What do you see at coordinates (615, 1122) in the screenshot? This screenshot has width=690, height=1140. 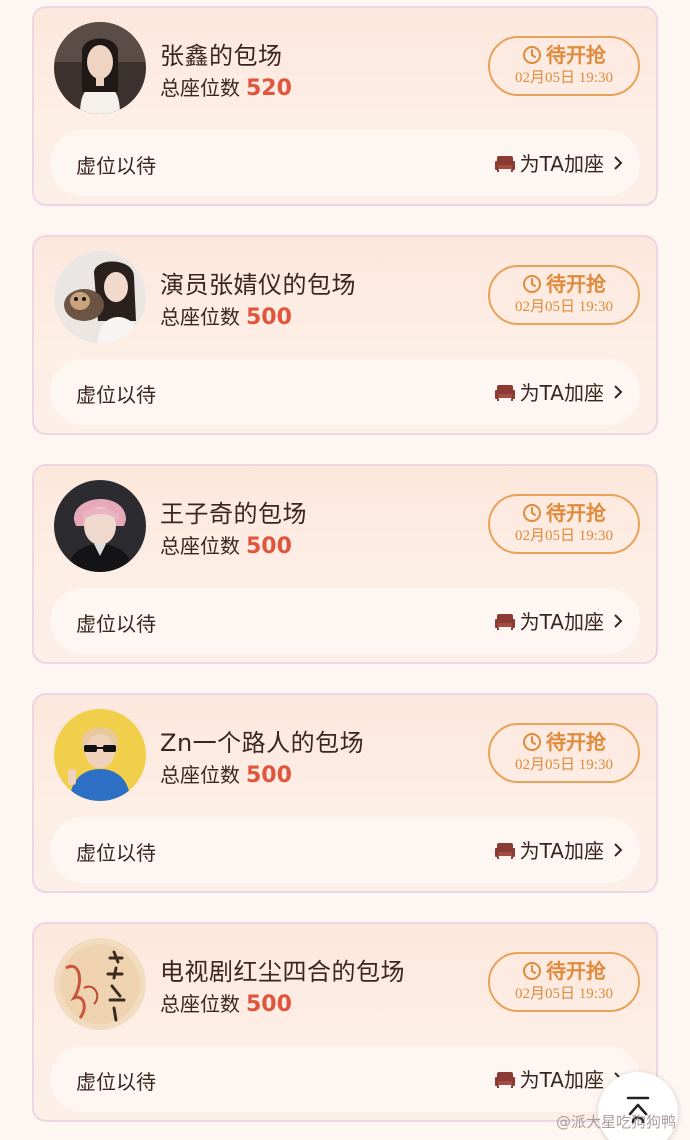 I see `watermark: @派大星吃狗狗鸭` at bounding box center [615, 1122].